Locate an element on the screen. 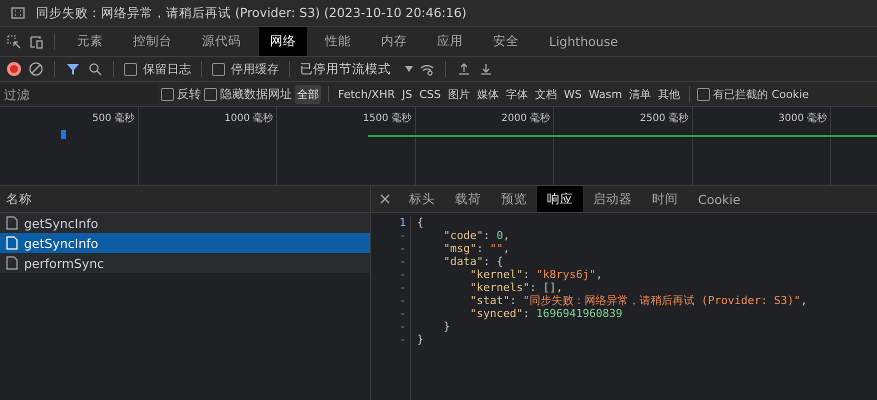 The width and height of the screenshot is (877, 400). inspect-element-icon is located at coordinates (14, 42).